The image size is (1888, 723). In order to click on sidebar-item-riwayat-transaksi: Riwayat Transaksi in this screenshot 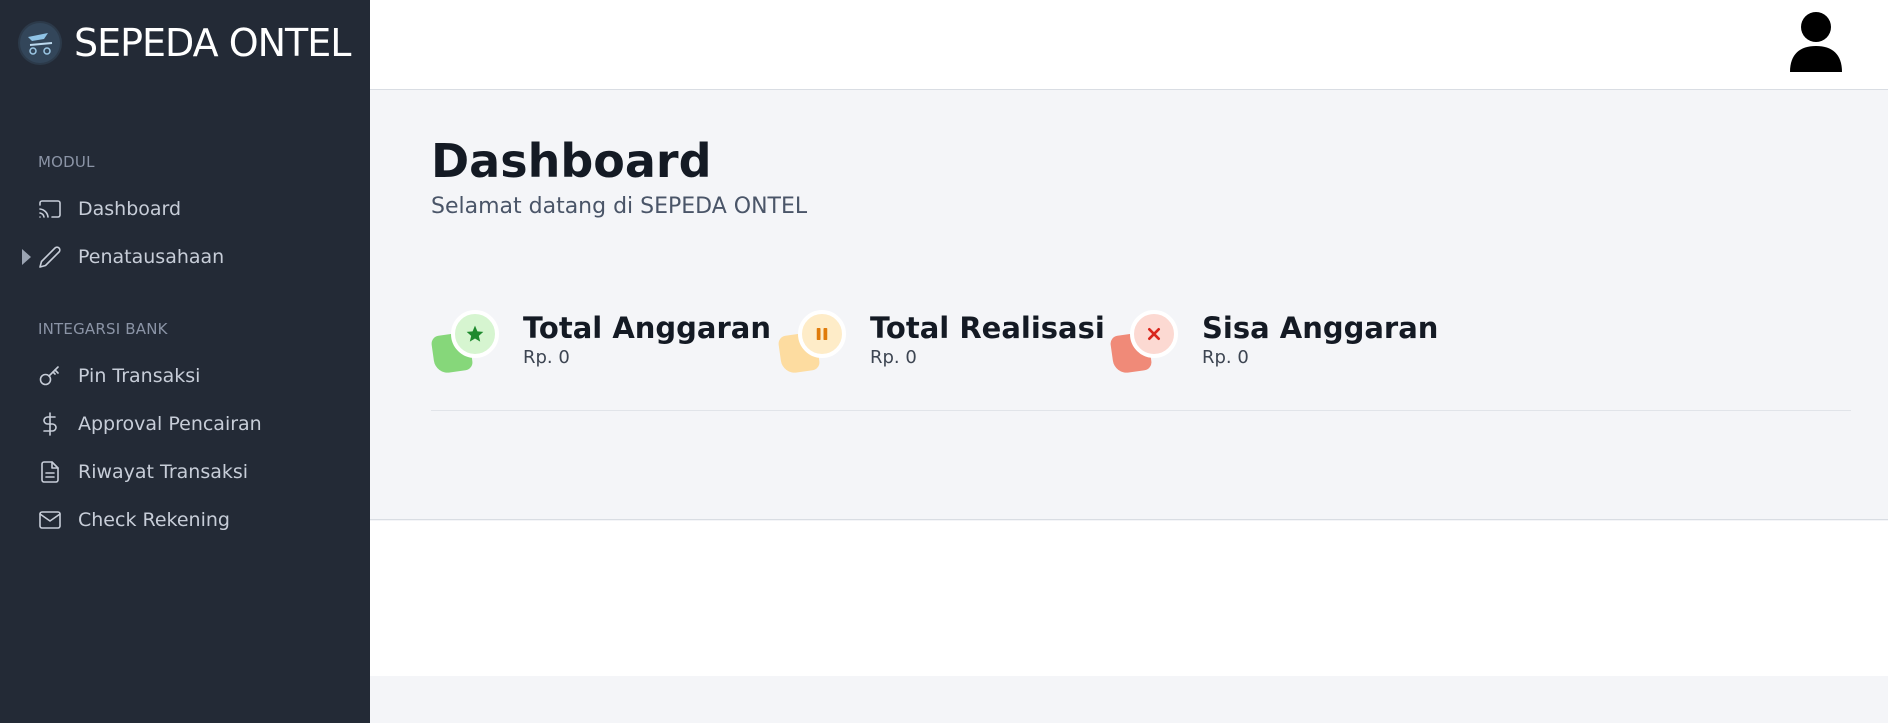, I will do `click(143, 472)`.